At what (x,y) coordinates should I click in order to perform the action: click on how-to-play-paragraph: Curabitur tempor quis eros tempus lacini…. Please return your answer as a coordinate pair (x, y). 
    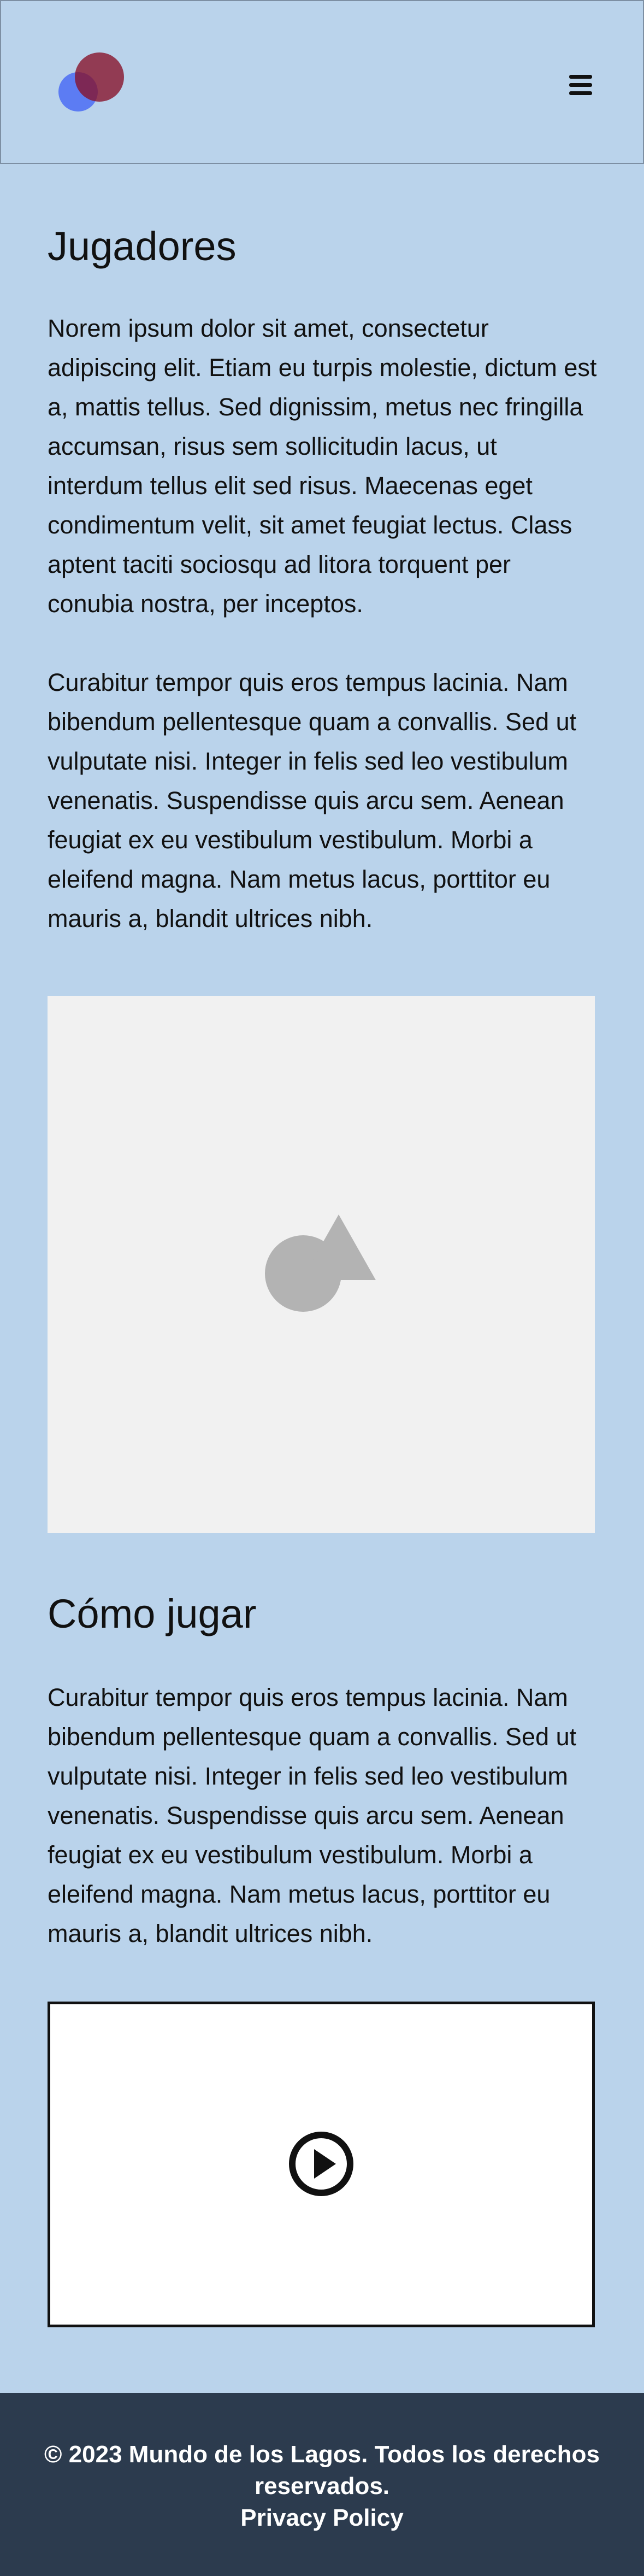
    Looking at the image, I should click on (313, 1815).